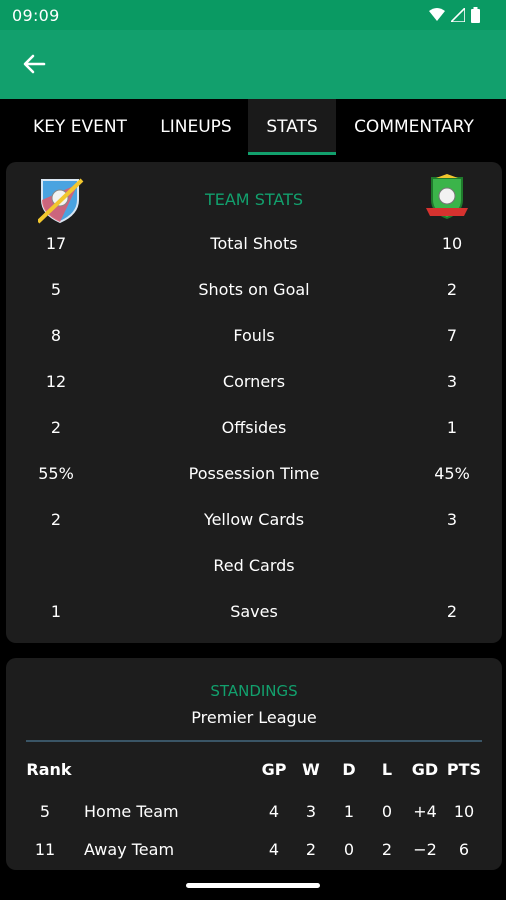 The height and width of the screenshot is (900, 506). I want to click on col-gd: GD, so click(425, 769).